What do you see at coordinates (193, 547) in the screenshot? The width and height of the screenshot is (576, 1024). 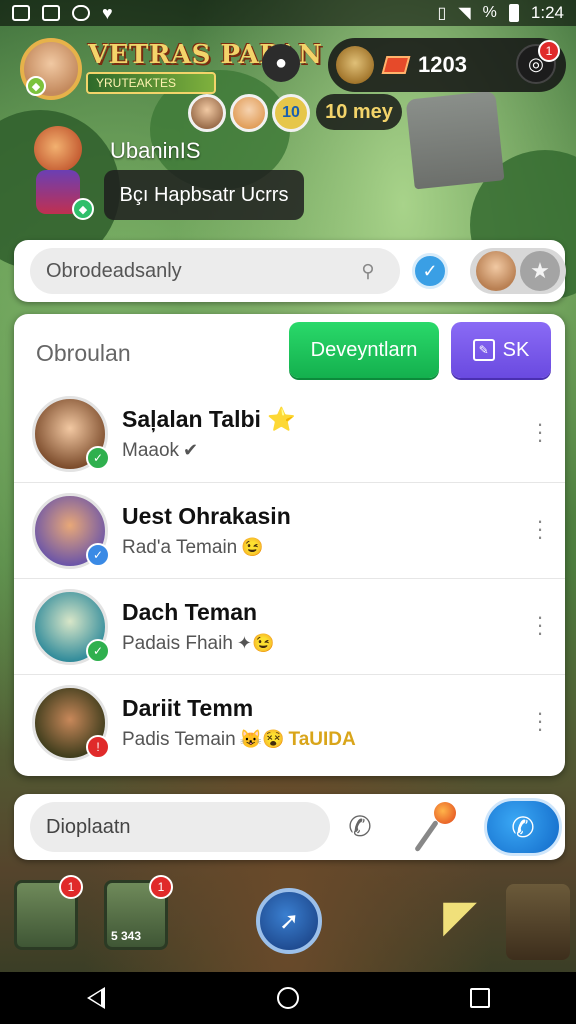 I see `contact-status: Rad'a Temain 😉` at bounding box center [193, 547].